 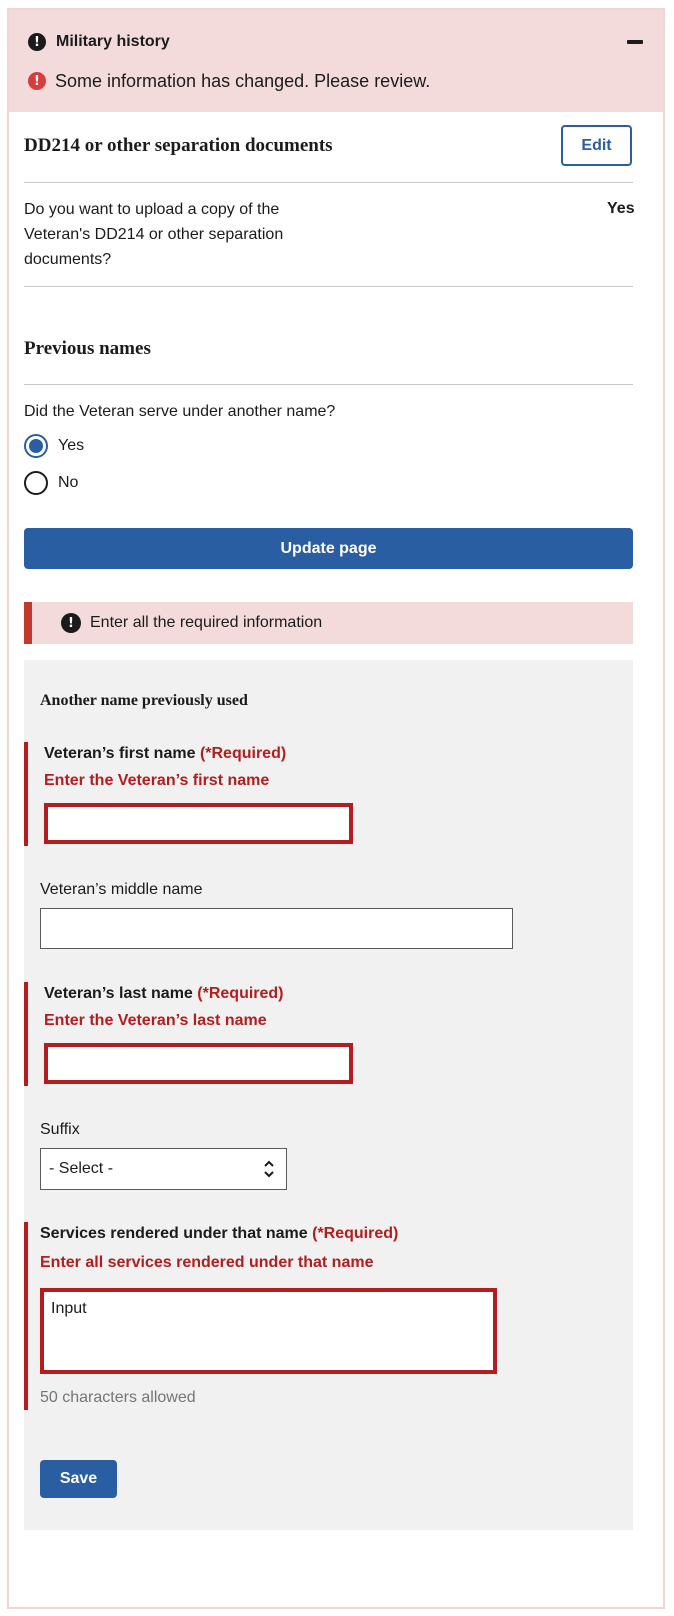 What do you see at coordinates (68, 482) in the screenshot?
I see `radio-label-no: No` at bounding box center [68, 482].